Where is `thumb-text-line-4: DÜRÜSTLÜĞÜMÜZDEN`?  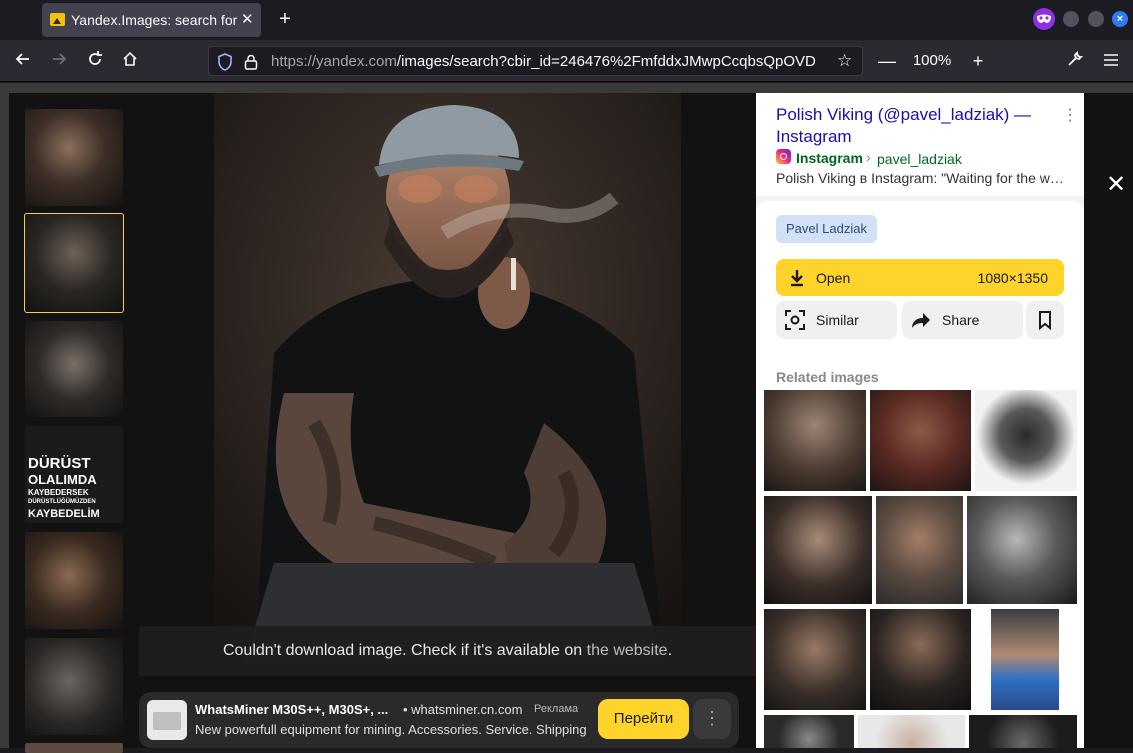 thumb-text-line-4: DÜRÜSTLÜĞÜMÜZDEN is located at coordinates (62, 502).